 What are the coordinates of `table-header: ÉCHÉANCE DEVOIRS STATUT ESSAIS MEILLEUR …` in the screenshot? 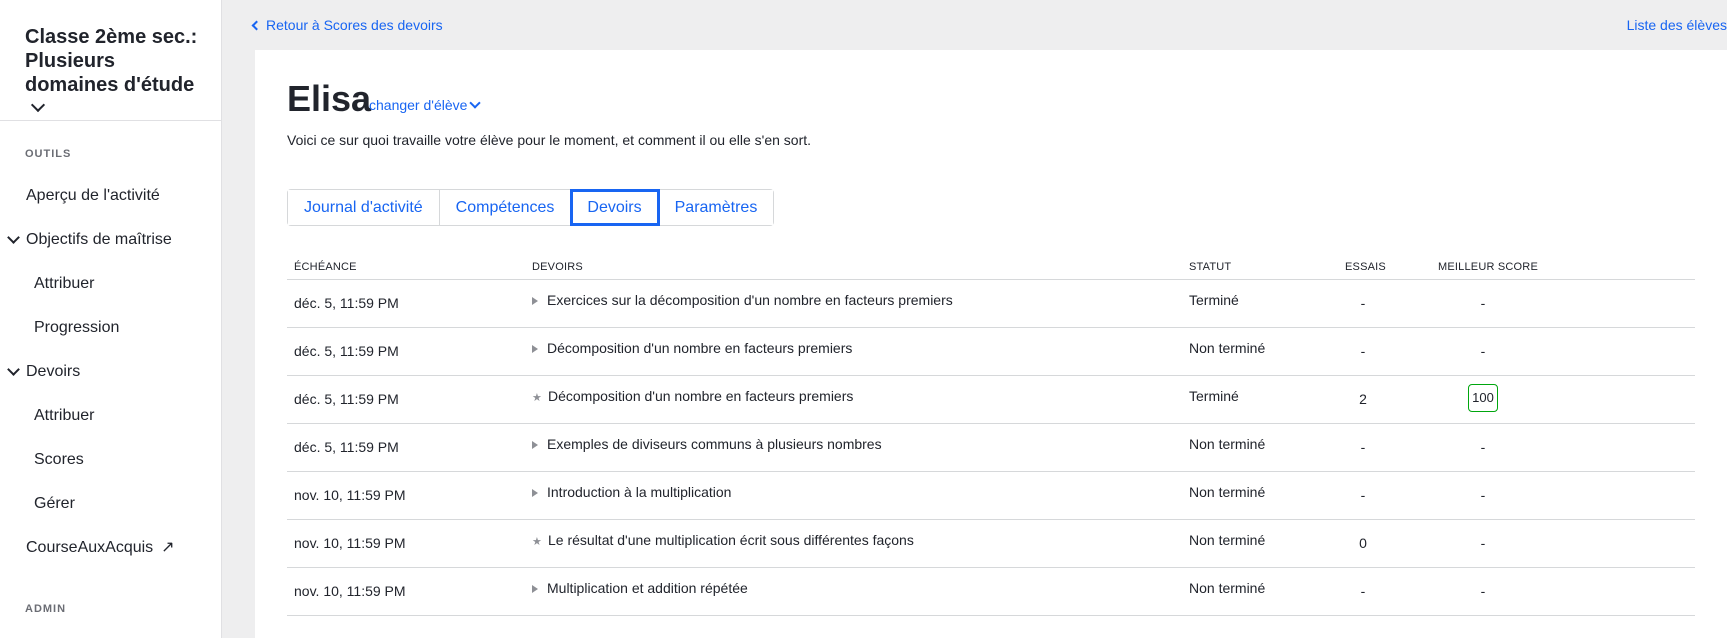 It's located at (991, 269).